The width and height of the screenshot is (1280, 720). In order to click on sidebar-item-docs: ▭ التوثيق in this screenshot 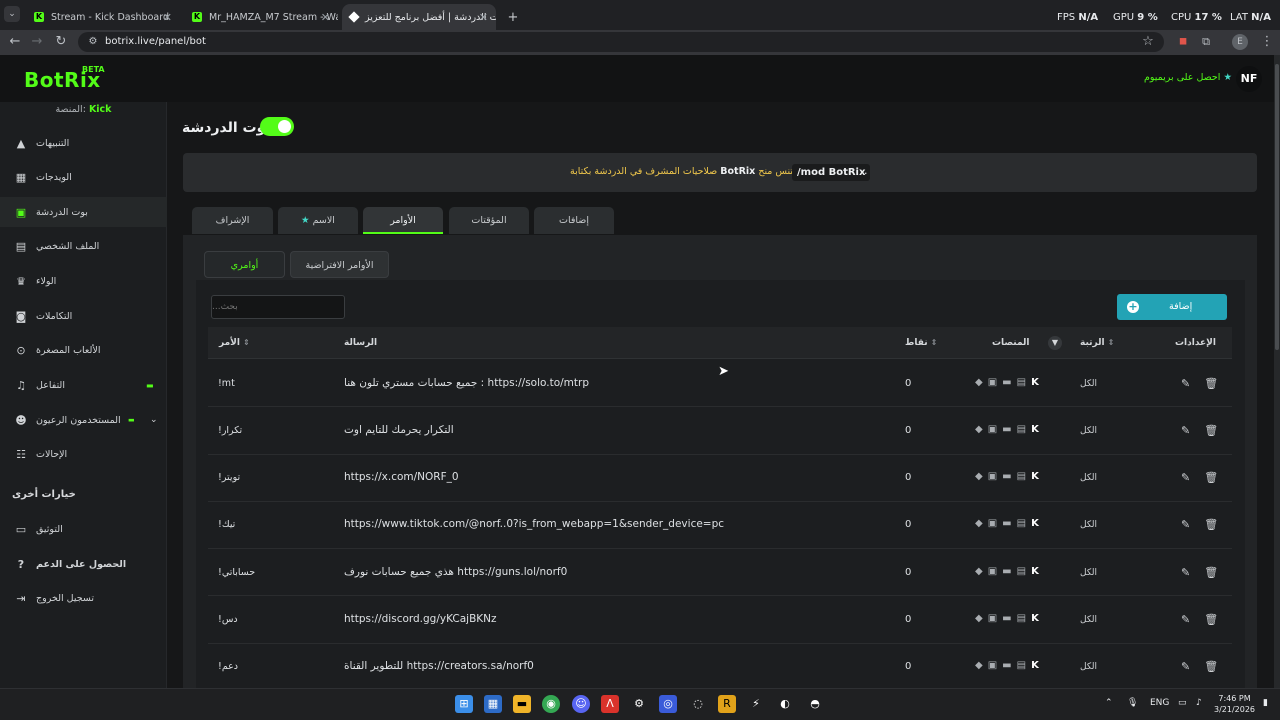, I will do `click(83, 529)`.